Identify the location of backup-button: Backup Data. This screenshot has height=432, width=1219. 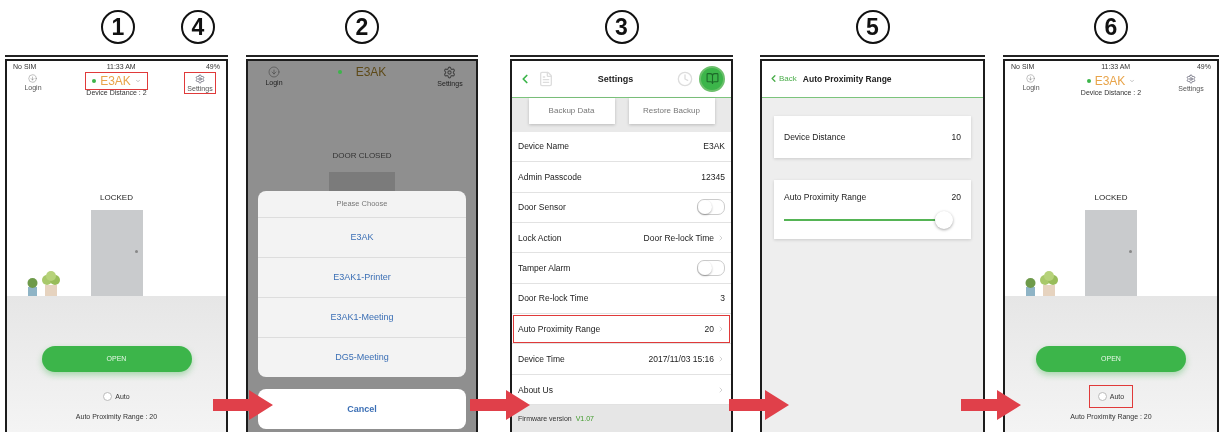
(571, 110).